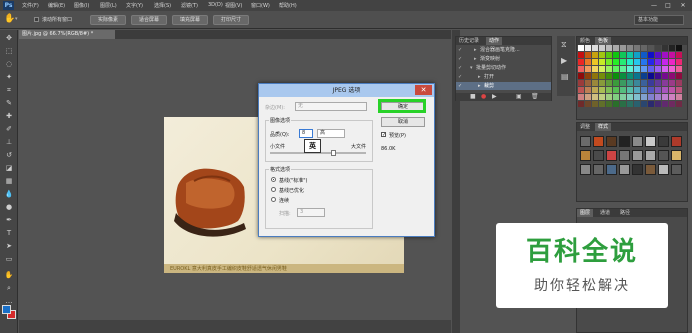 The height and width of the screenshot is (333, 692). Describe the element at coordinates (273, 199) in the screenshot. I see `progressive-radio` at that location.